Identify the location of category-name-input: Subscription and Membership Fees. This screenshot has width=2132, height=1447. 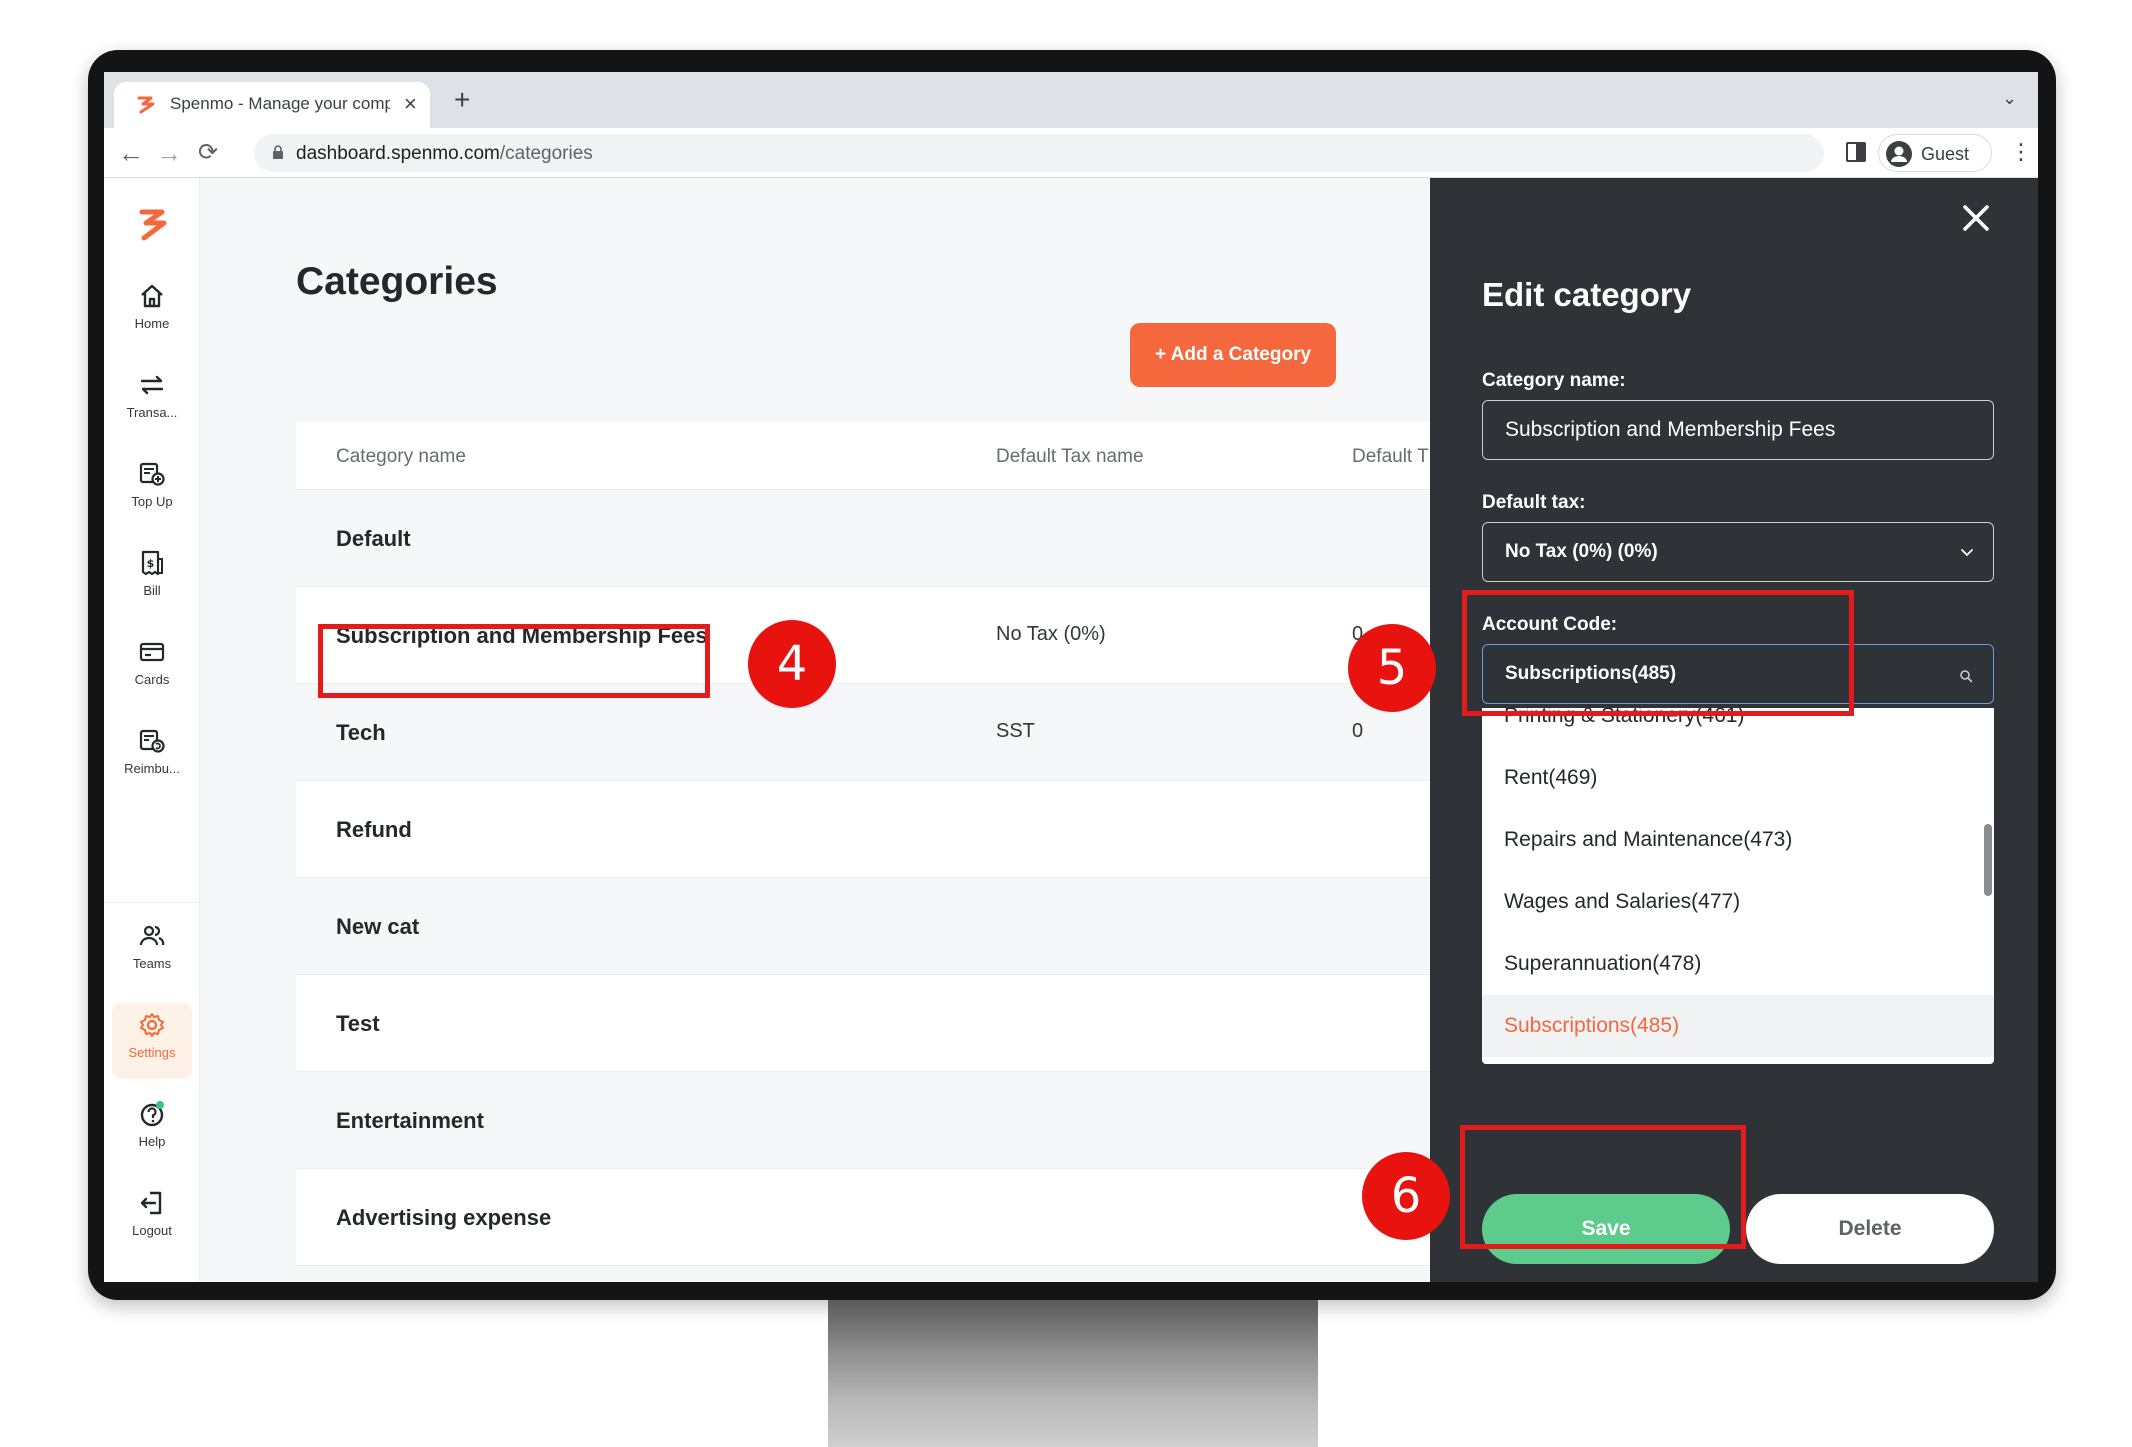
(1738, 430).